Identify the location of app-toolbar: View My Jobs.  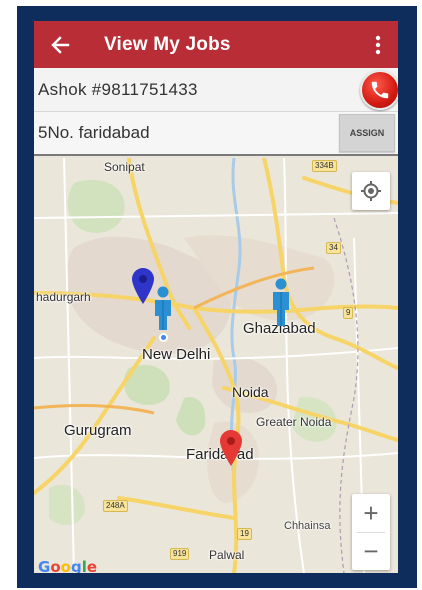
(216, 44).